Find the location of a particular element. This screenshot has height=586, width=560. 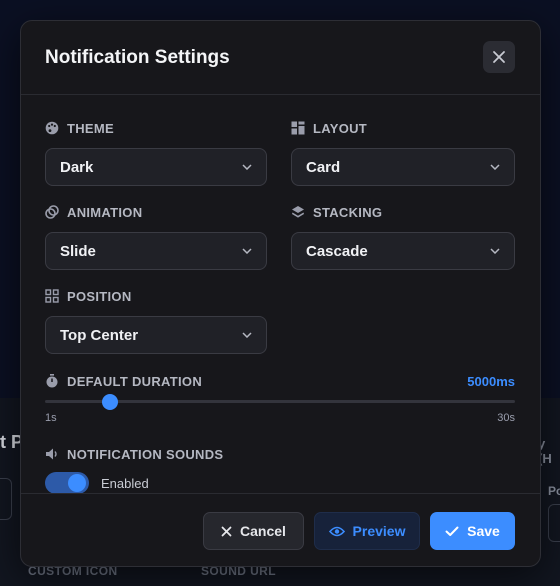

position-label: POSITION is located at coordinates (99, 296).